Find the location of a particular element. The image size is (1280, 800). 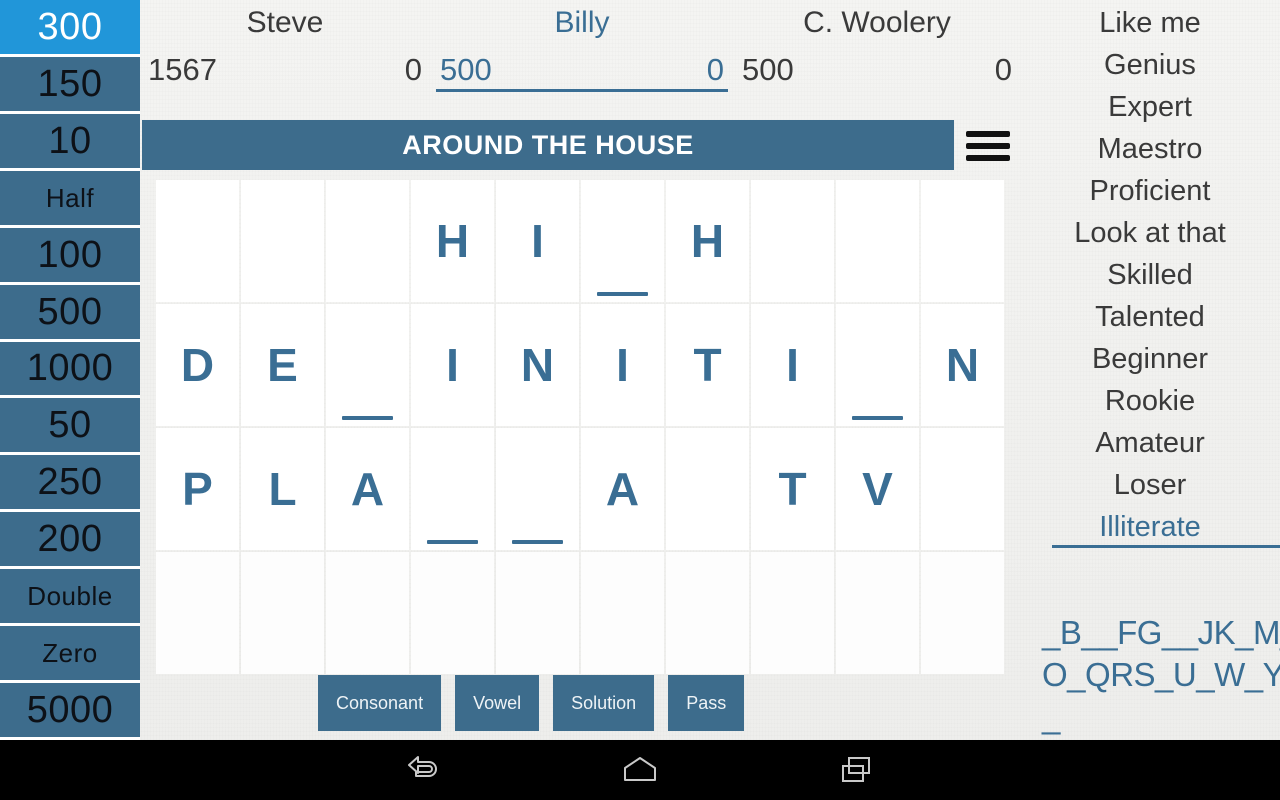

hamburger-menu-icon is located at coordinates (990, 146).